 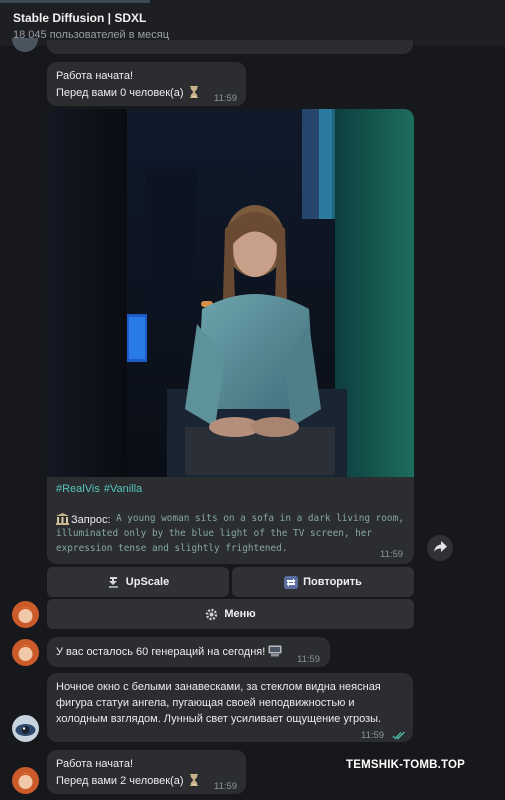 I want to click on avatar, so click(x=25, y=45).